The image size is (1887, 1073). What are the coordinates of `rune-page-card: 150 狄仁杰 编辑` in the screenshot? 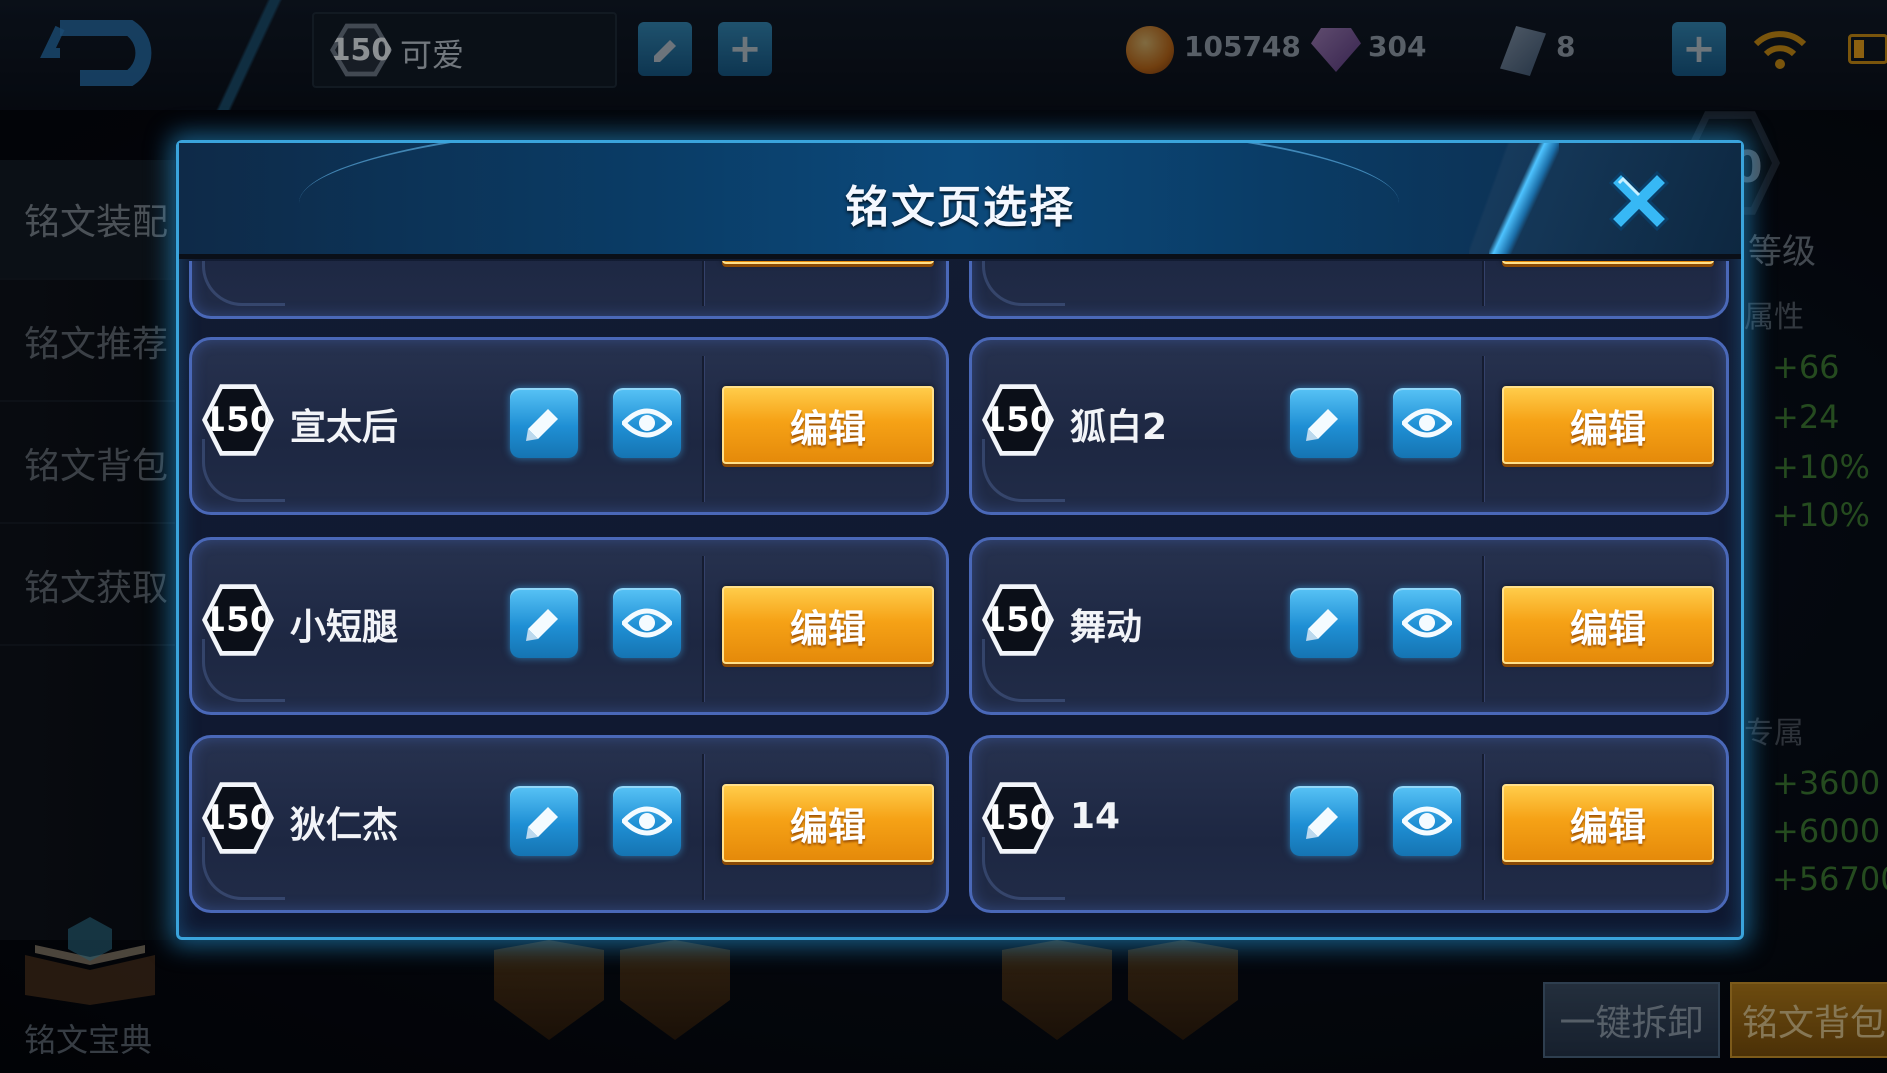 It's located at (569, 824).